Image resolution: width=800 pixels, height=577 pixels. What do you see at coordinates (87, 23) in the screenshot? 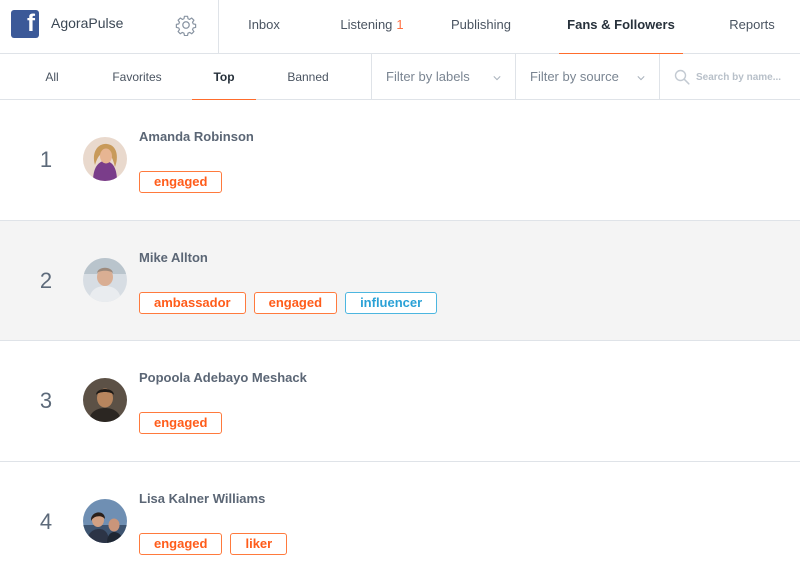
I see `account-name: AgoraPulse` at bounding box center [87, 23].